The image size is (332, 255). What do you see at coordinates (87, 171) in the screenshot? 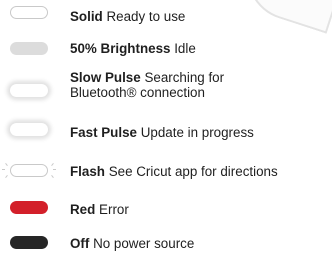
I see `mode-label: Flash` at bounding box center [87, 171].